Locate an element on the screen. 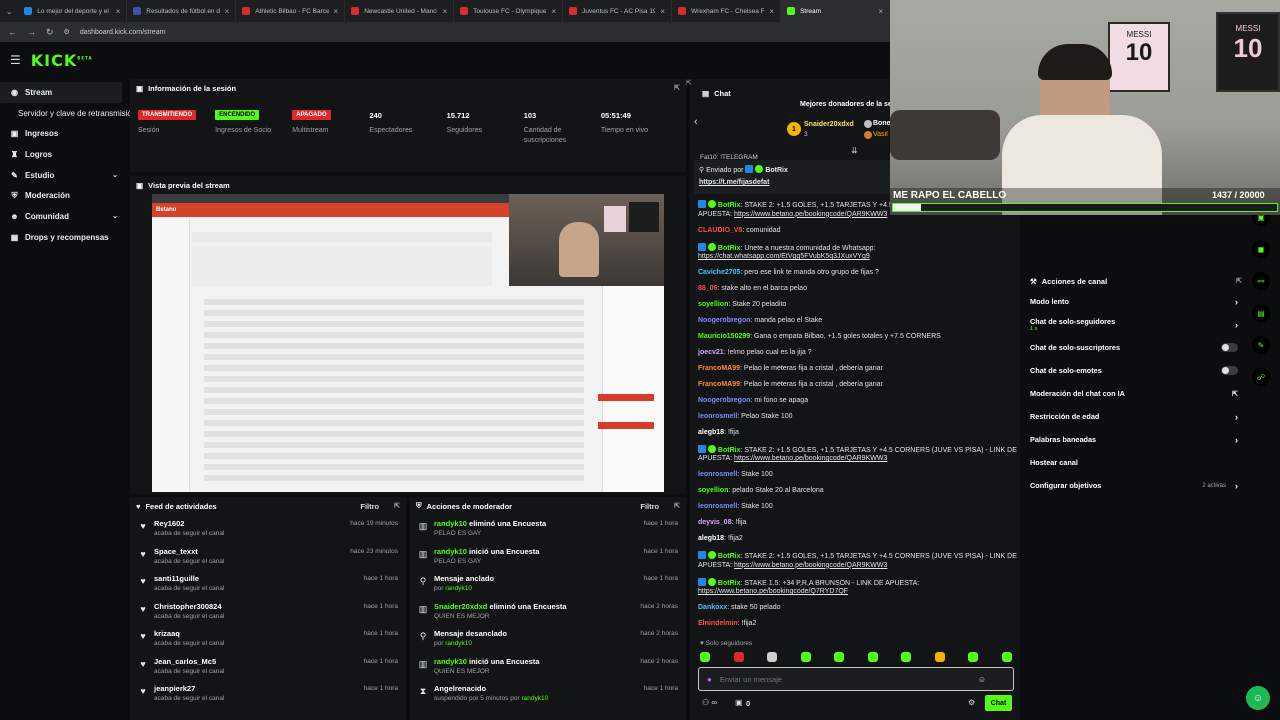  pinned-link: https://t.me/fijasdefat is located at coordinates (792, 182).